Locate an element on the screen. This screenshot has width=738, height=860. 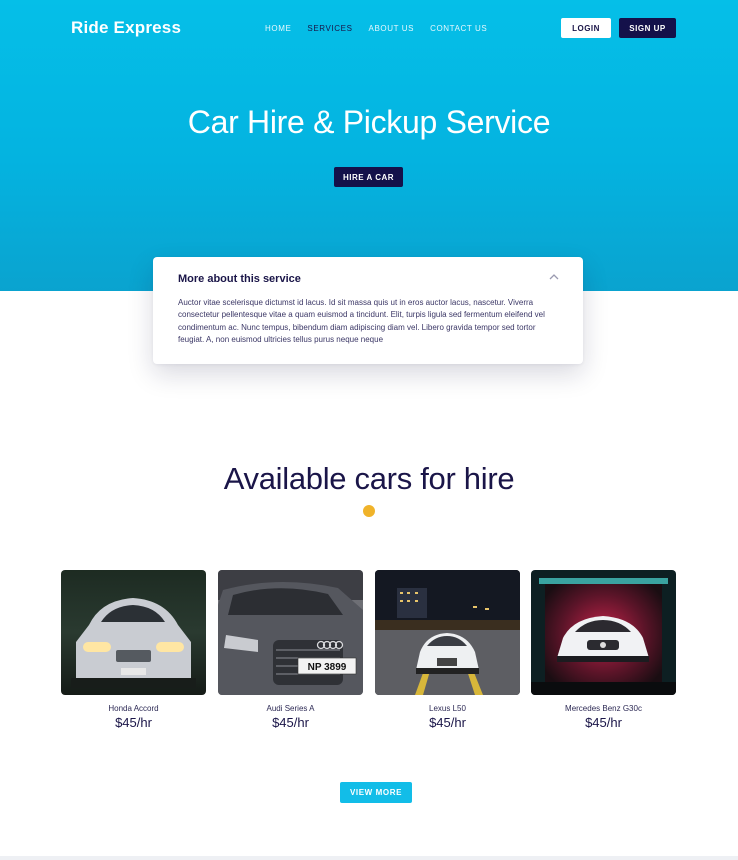
nav-about-us: ABOUT US is located at coordinates (392, 28).